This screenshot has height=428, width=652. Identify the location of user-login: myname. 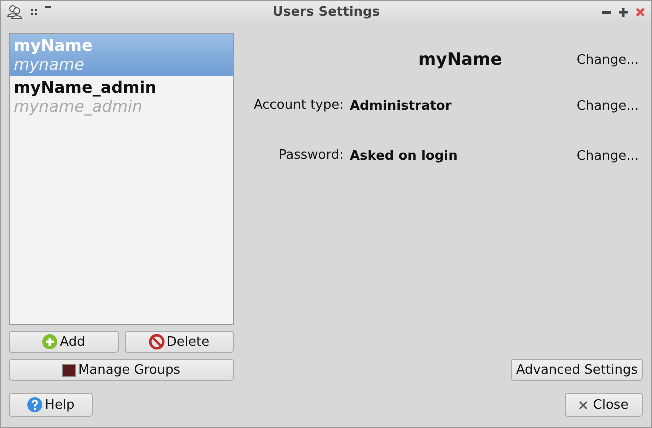
(50, 64).